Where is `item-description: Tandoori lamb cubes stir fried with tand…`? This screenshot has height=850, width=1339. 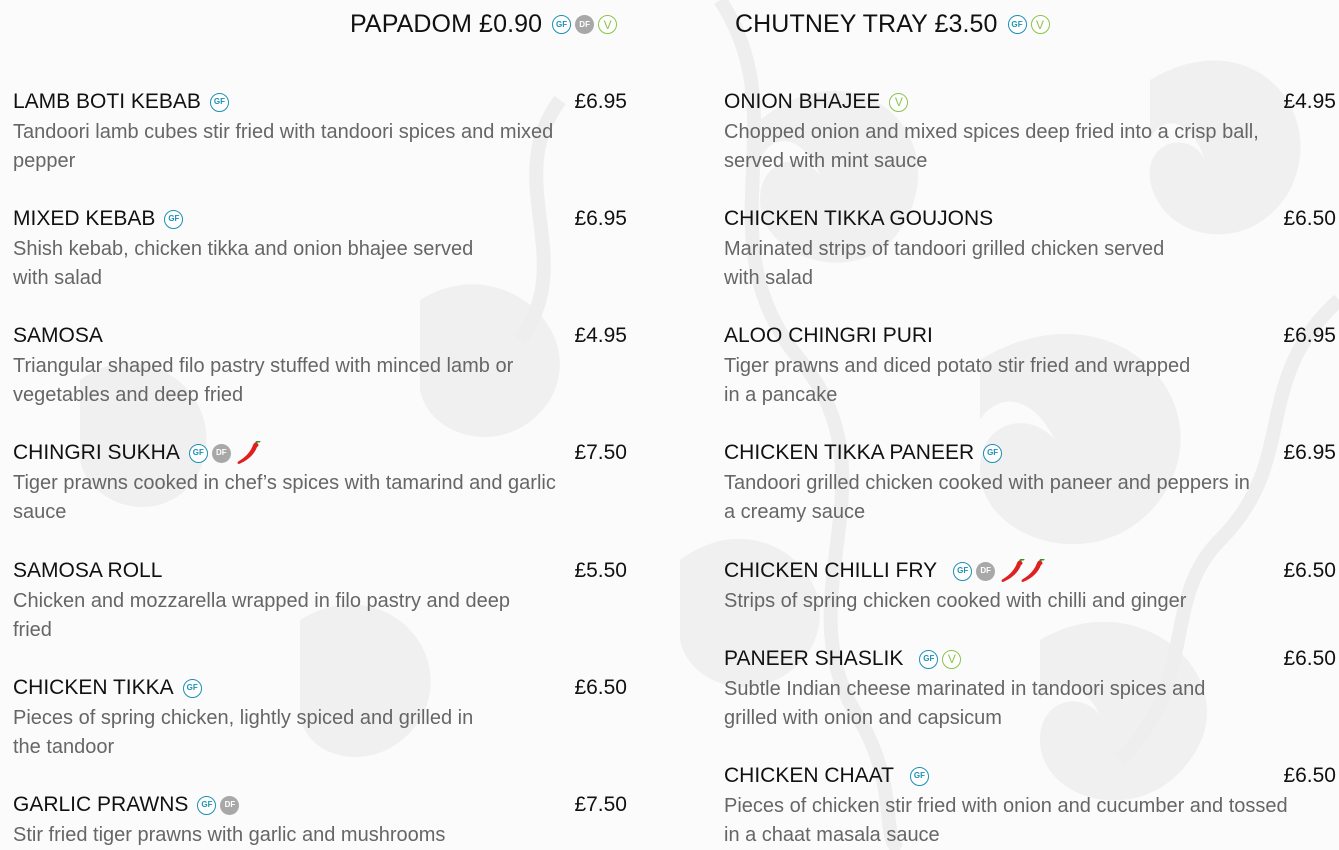
item-description: Tandoori lamb cubes stir fried with tand… is located at coordinates (283, 146).